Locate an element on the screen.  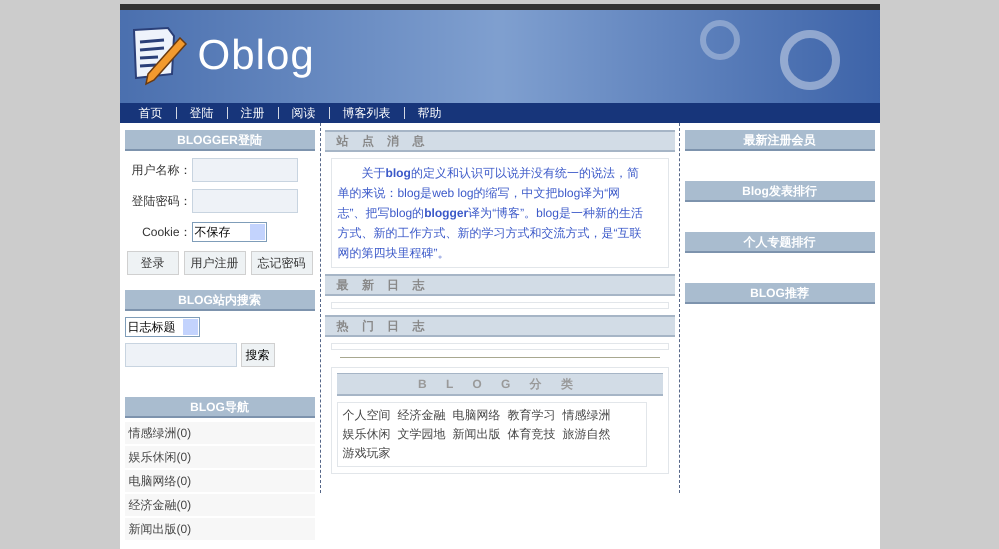
username-field is located at coordinates (245, 170).